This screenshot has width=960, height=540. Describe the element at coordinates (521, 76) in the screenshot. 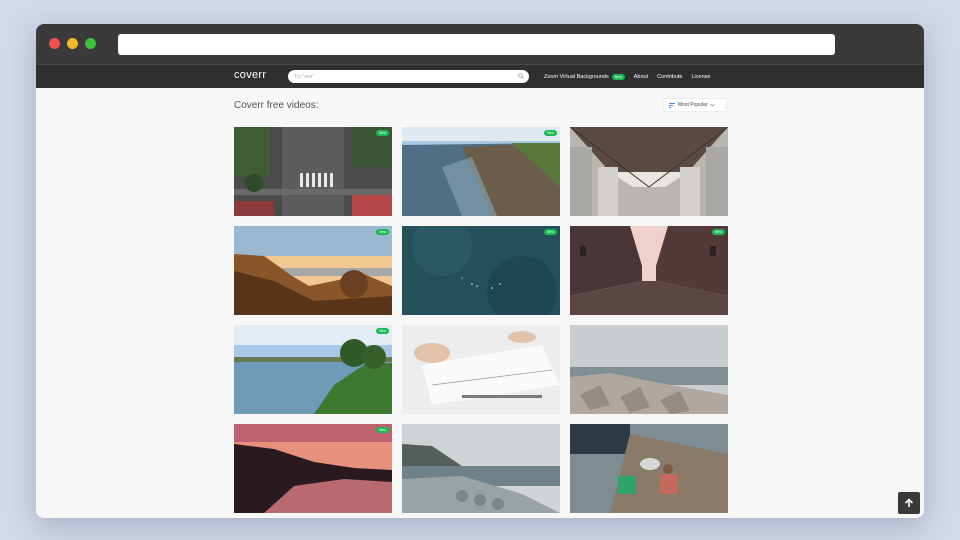

I see `search-icon` at that location.